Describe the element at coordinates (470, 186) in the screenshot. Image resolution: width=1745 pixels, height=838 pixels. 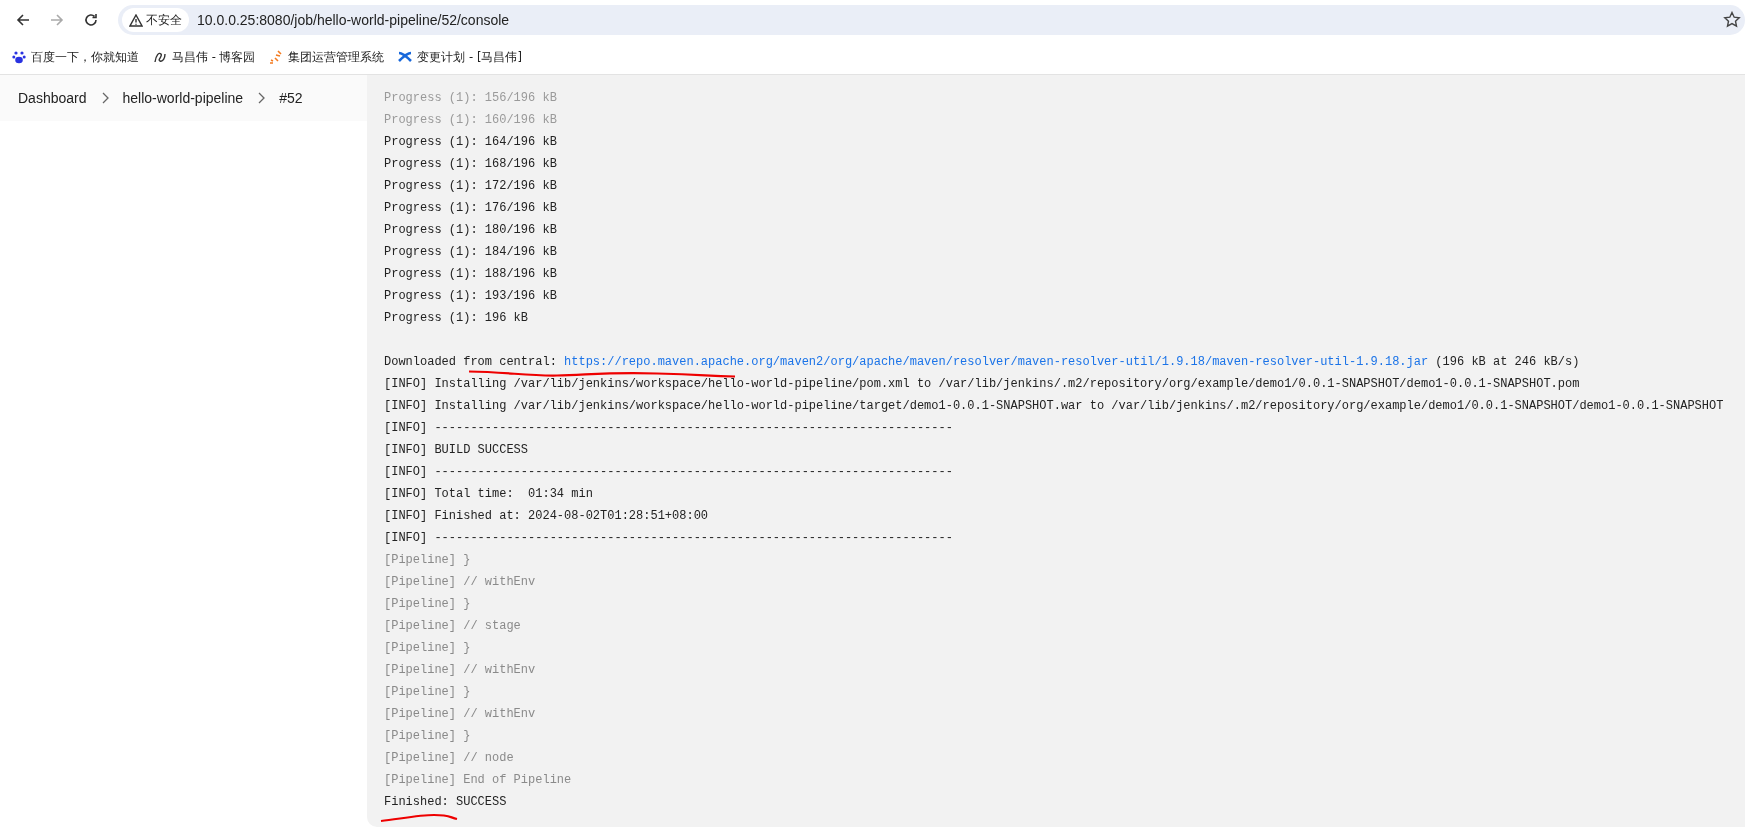
I see `console-line: Progress (1): 172/196 kB` at that location.